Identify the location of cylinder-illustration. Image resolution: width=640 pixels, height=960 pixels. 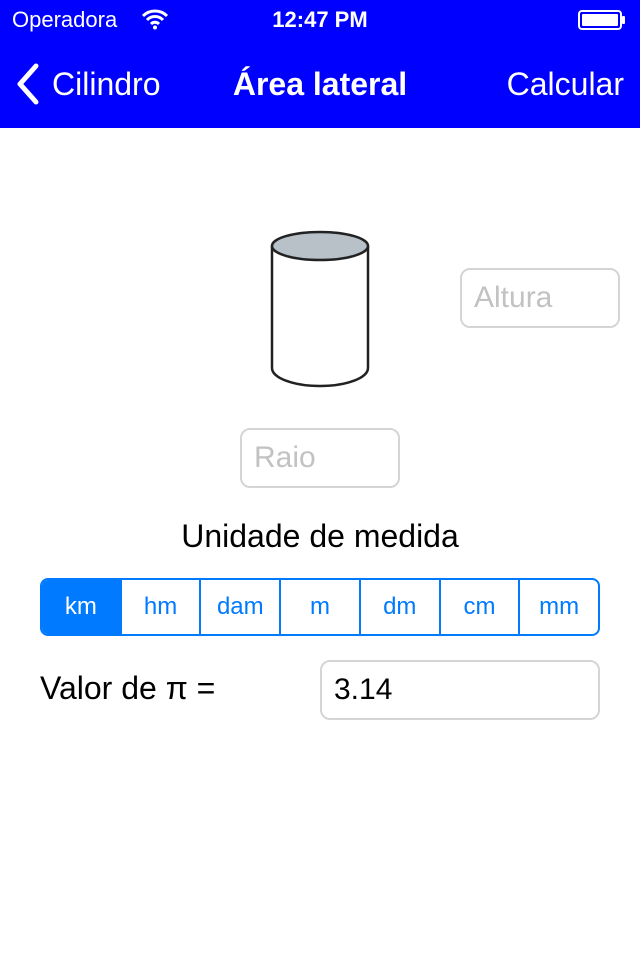
(320, 309).